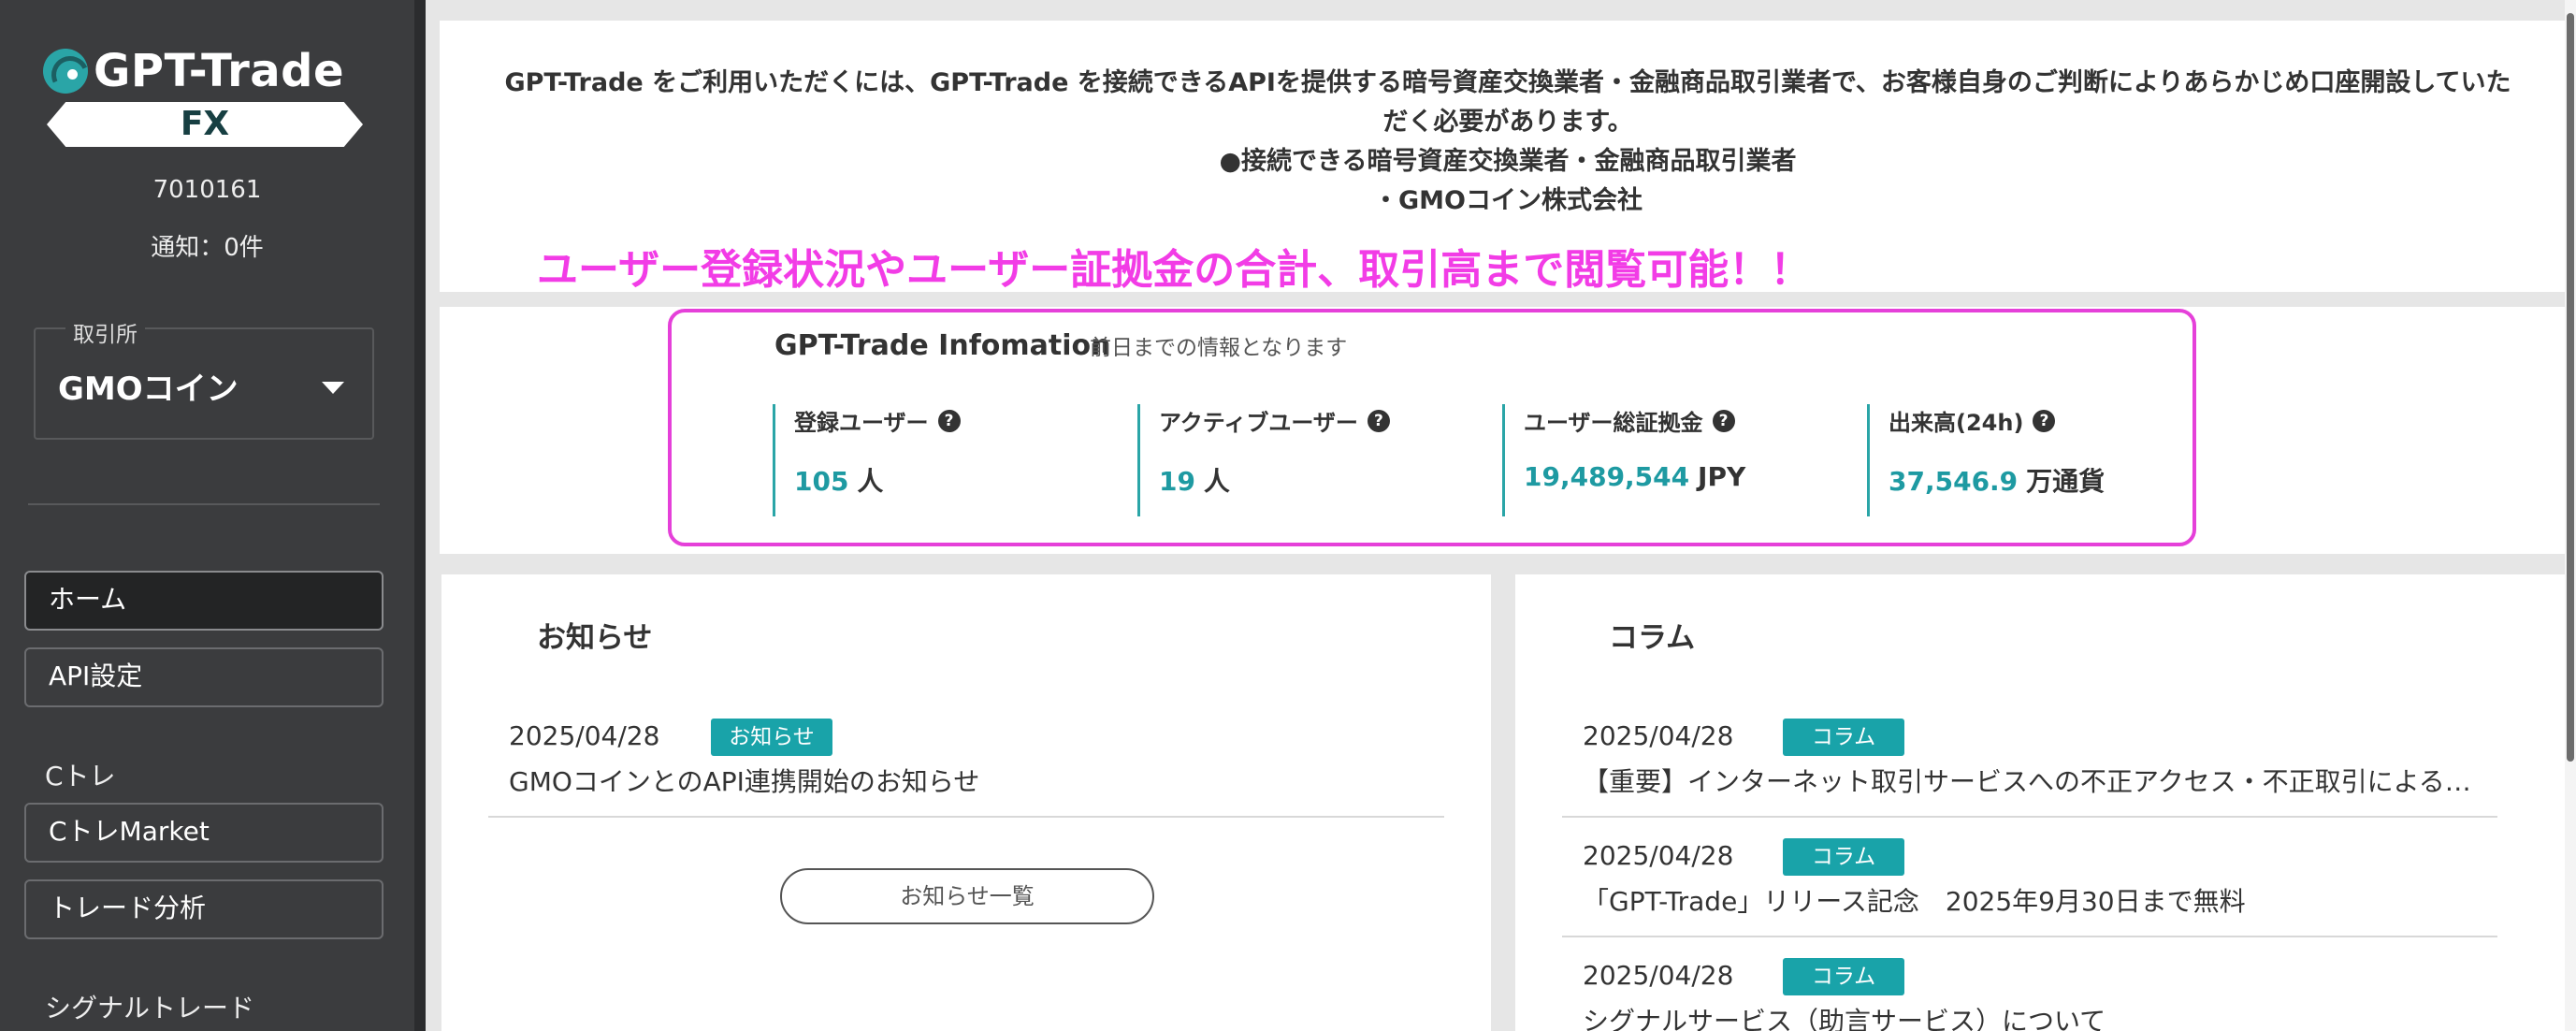  Describe the element at coordinates (1956, 423) in the screenshot. I see `stat-label: 出来高(24h)` at that location.